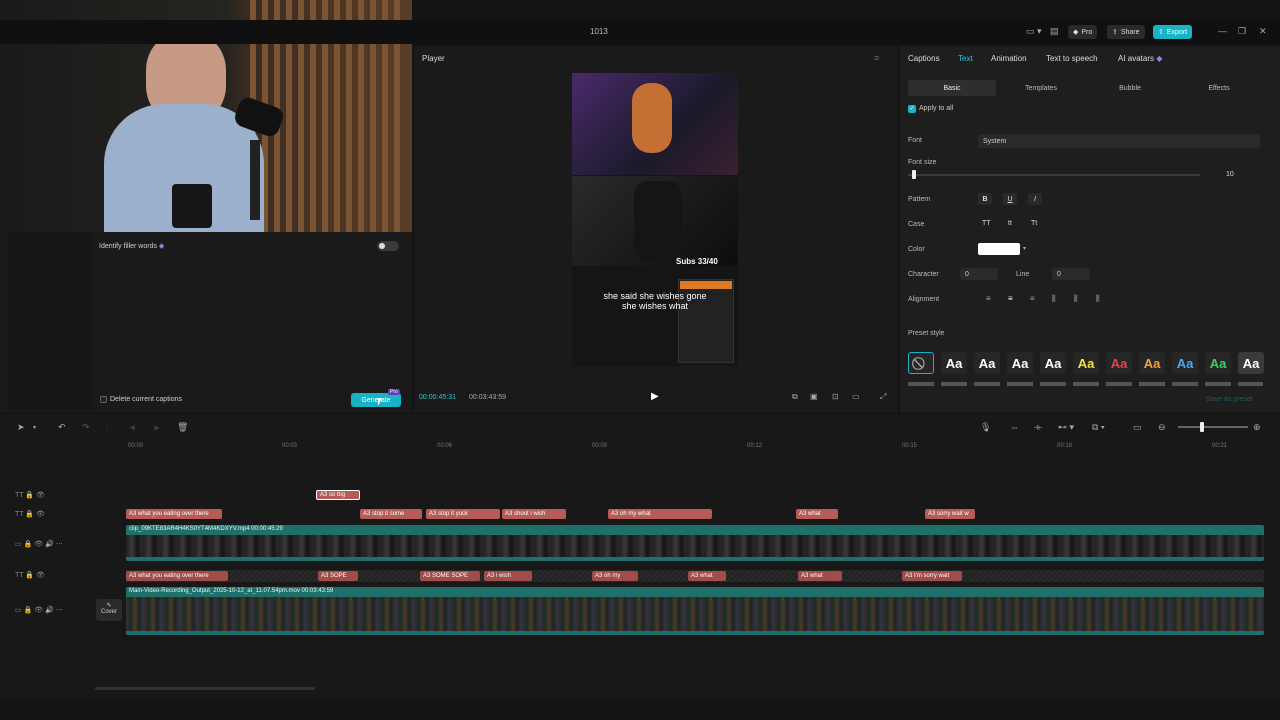  Describe the element at coordinates (1083, 32) in the screenshot. I see `pro-button: ◆ Pro` at that location.